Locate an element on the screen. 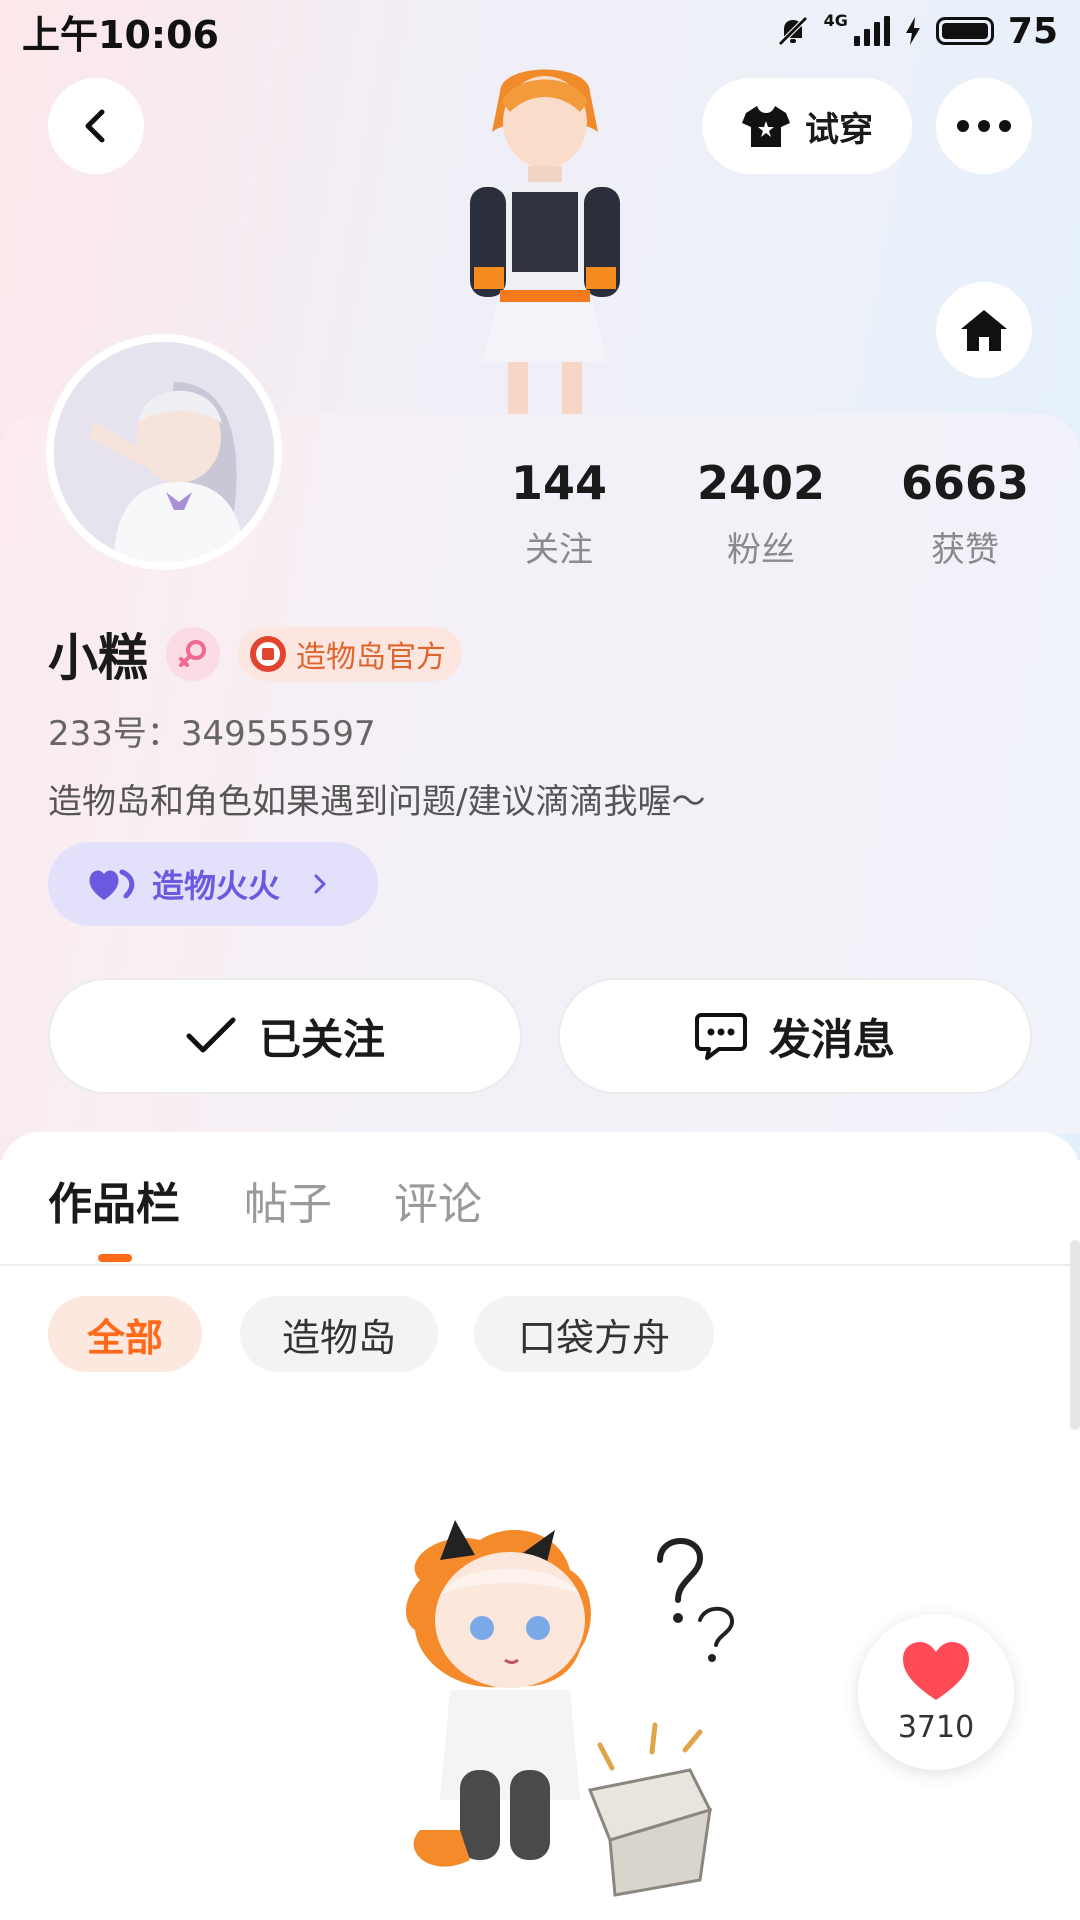  stat-value: 144 is located at coordinates (559, 483).